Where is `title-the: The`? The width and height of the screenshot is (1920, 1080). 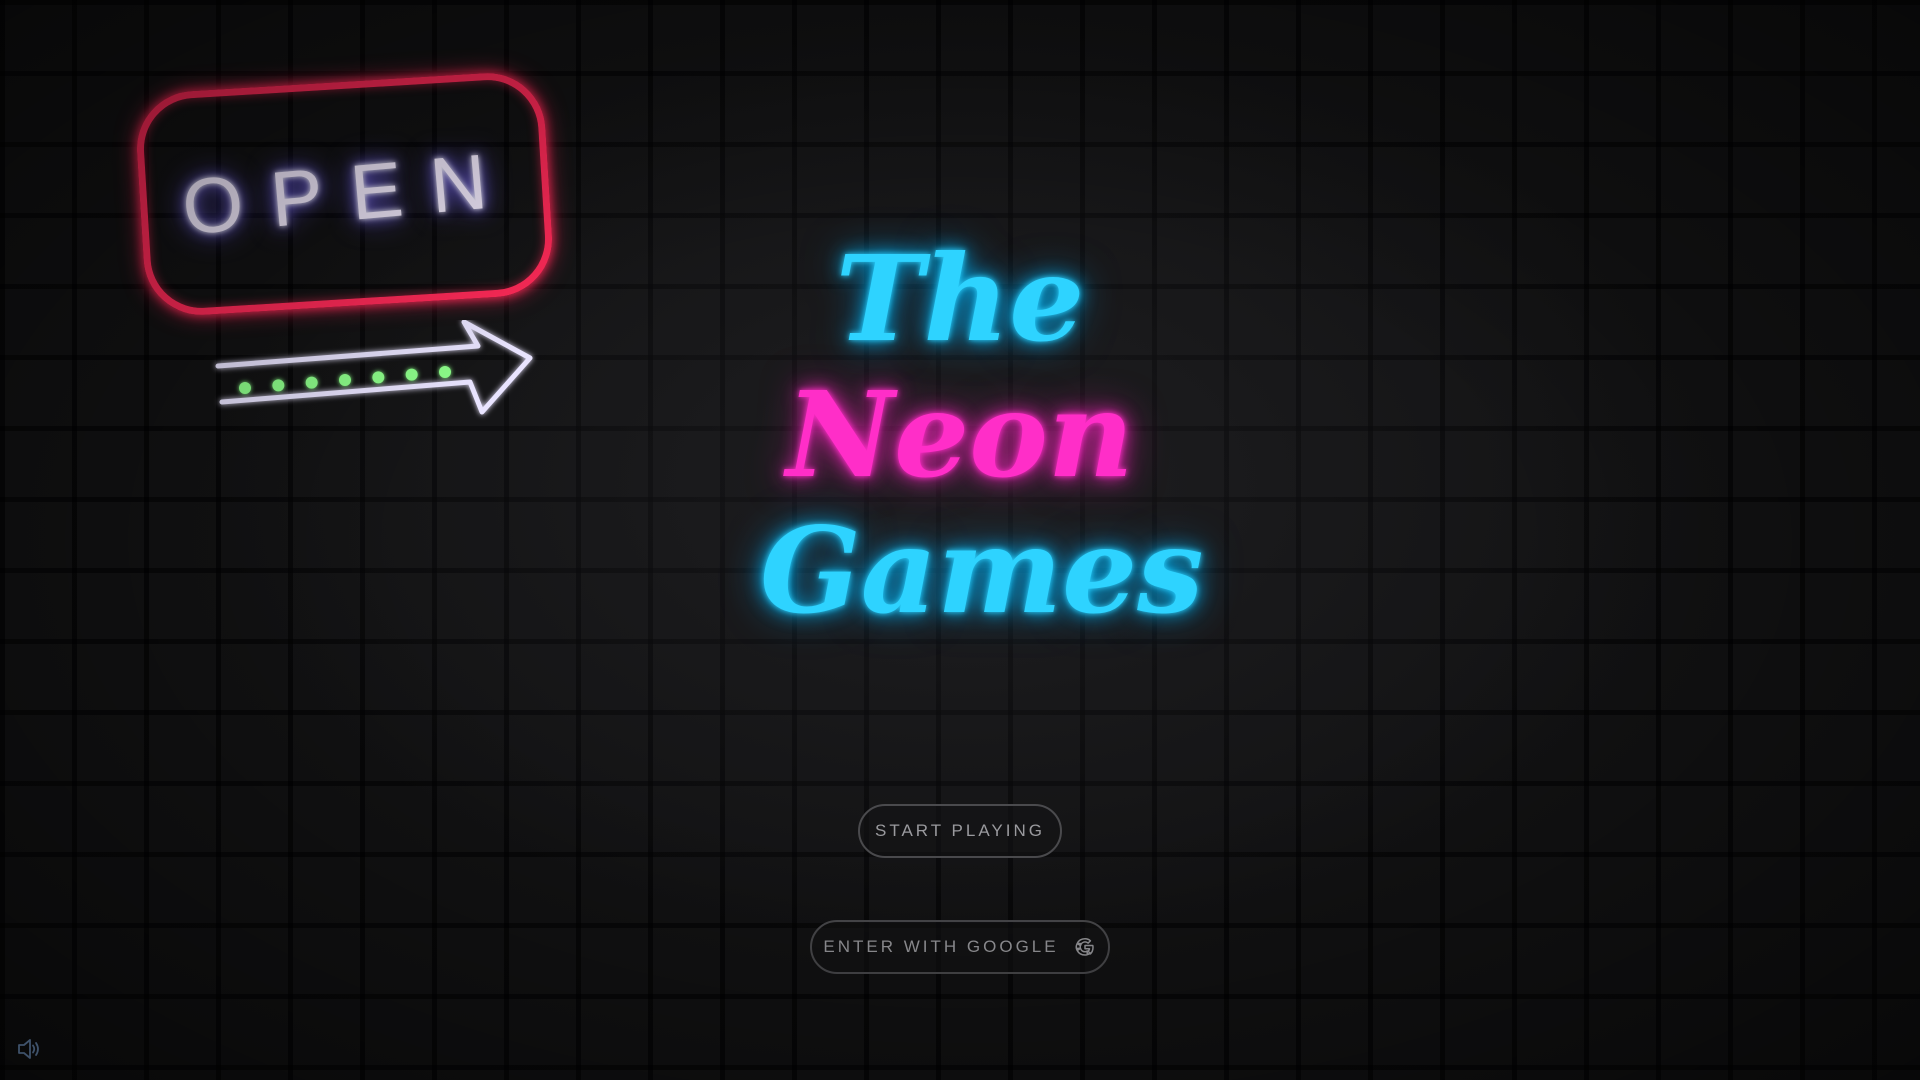 title-the: The is located at coordinates (960, 298).